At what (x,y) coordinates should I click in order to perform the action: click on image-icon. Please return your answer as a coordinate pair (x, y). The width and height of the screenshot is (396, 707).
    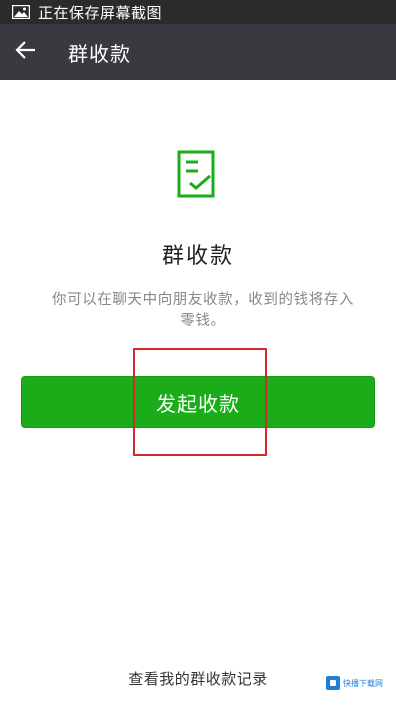
    Looking at the image, I should click on (21, 12).